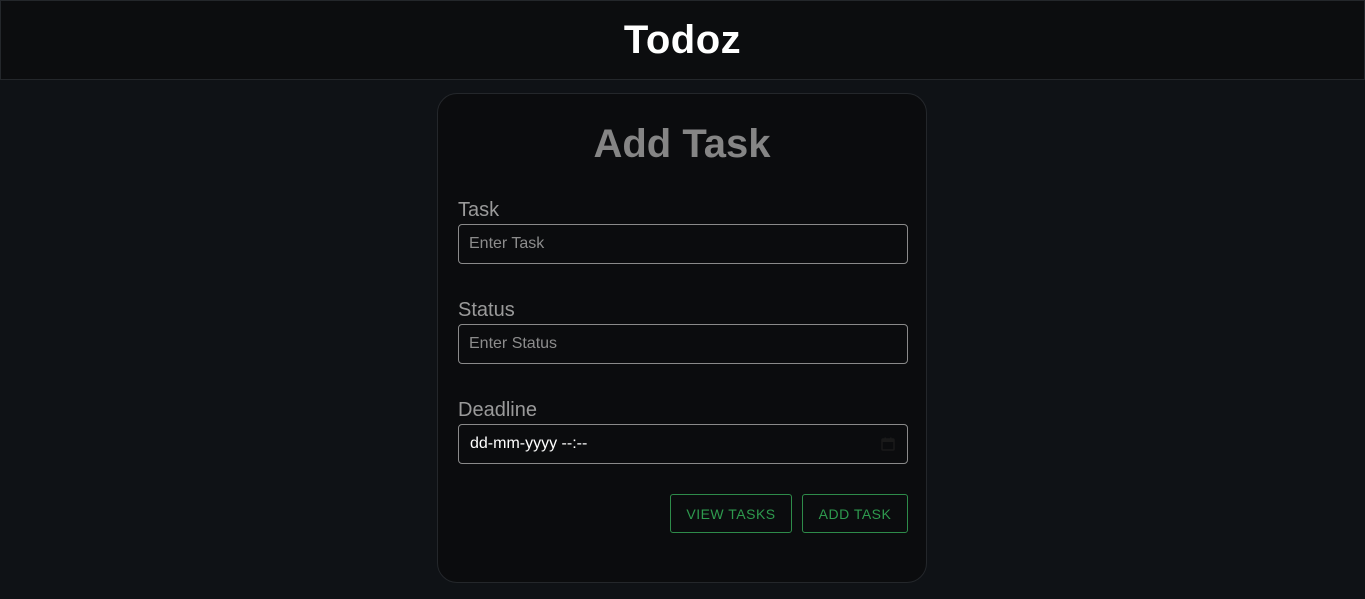 Image resolution: width=1365 pixels, height=599 pixels. What do you see at coordinates (683, 244) in the screenshot?
I see `task-input` at bounding box center [683, 244].